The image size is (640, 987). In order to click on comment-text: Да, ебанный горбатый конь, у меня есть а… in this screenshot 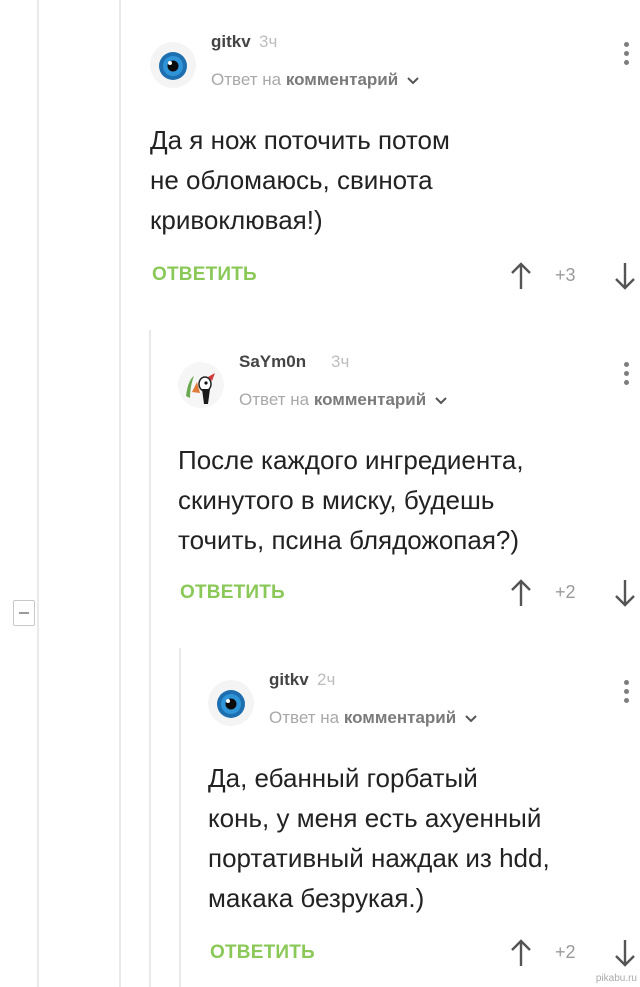, I will do `click(379, 838)`.